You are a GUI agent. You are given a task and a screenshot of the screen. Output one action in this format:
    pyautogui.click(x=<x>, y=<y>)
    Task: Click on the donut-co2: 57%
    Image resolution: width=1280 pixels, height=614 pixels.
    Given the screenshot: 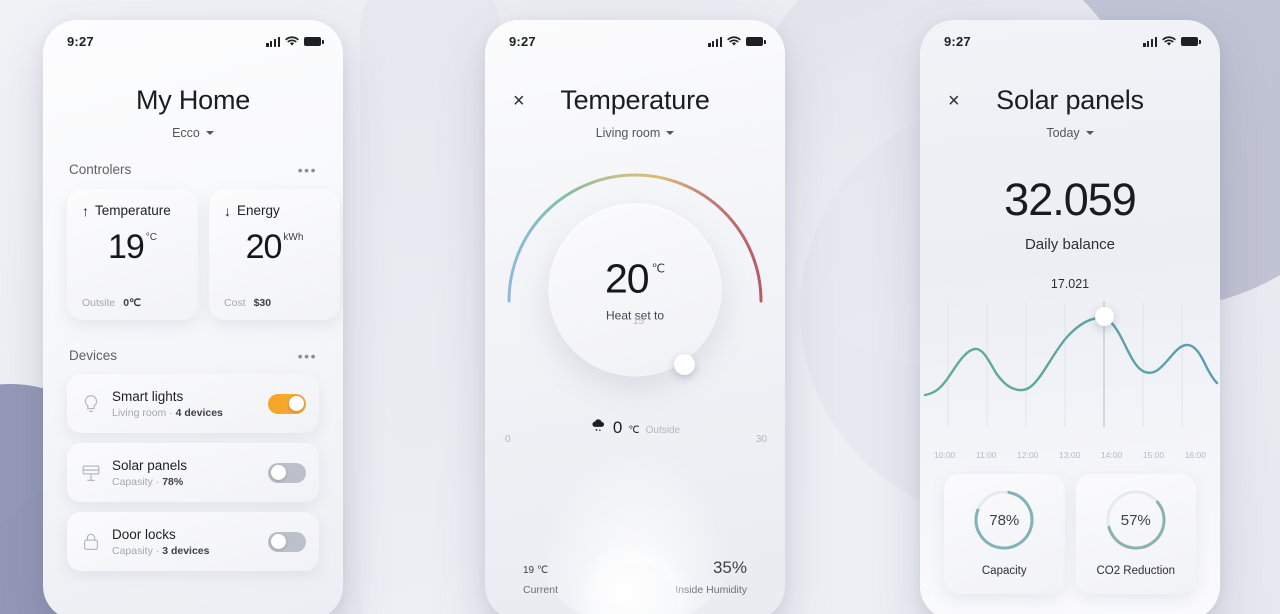 What is the action you would take?
    pyautogui.click(x=1136, y=520)
    